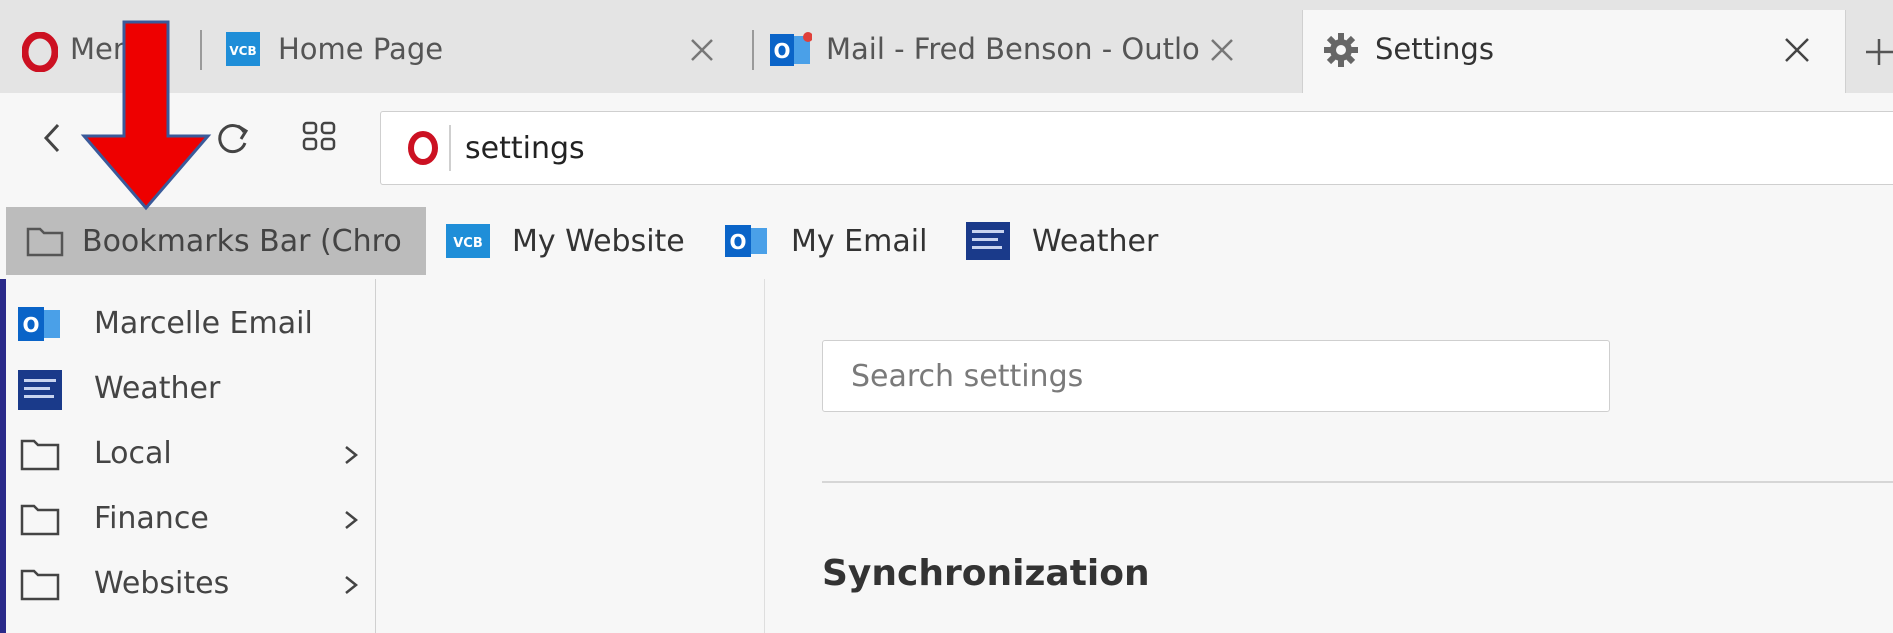 This screenshot has height=633, width=1893. What do you see at coordinates (361, 49) in the screenshot?
I see `tab-label: Home Page` at bounding box center [361, 49].